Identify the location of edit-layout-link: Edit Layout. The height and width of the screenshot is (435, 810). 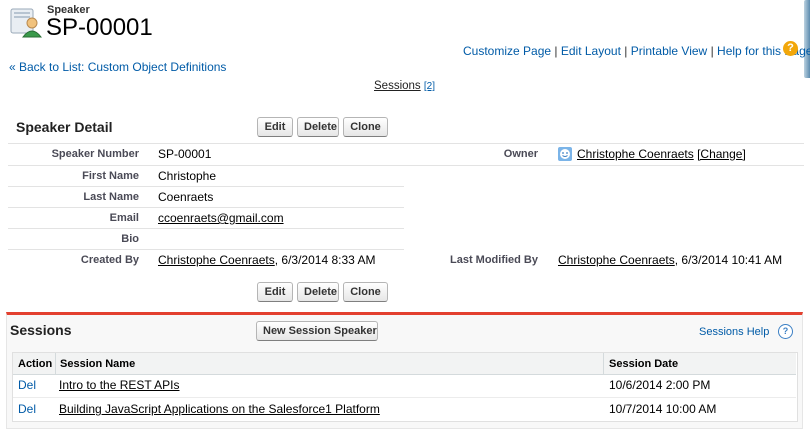
(591, 51).